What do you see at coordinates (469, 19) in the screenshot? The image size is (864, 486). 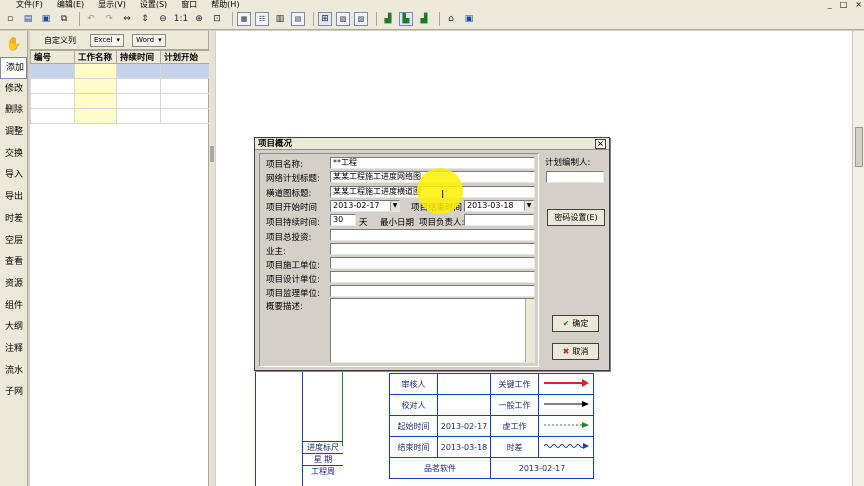 I see `print-icon: ▣` at bounding box center [469, 19].